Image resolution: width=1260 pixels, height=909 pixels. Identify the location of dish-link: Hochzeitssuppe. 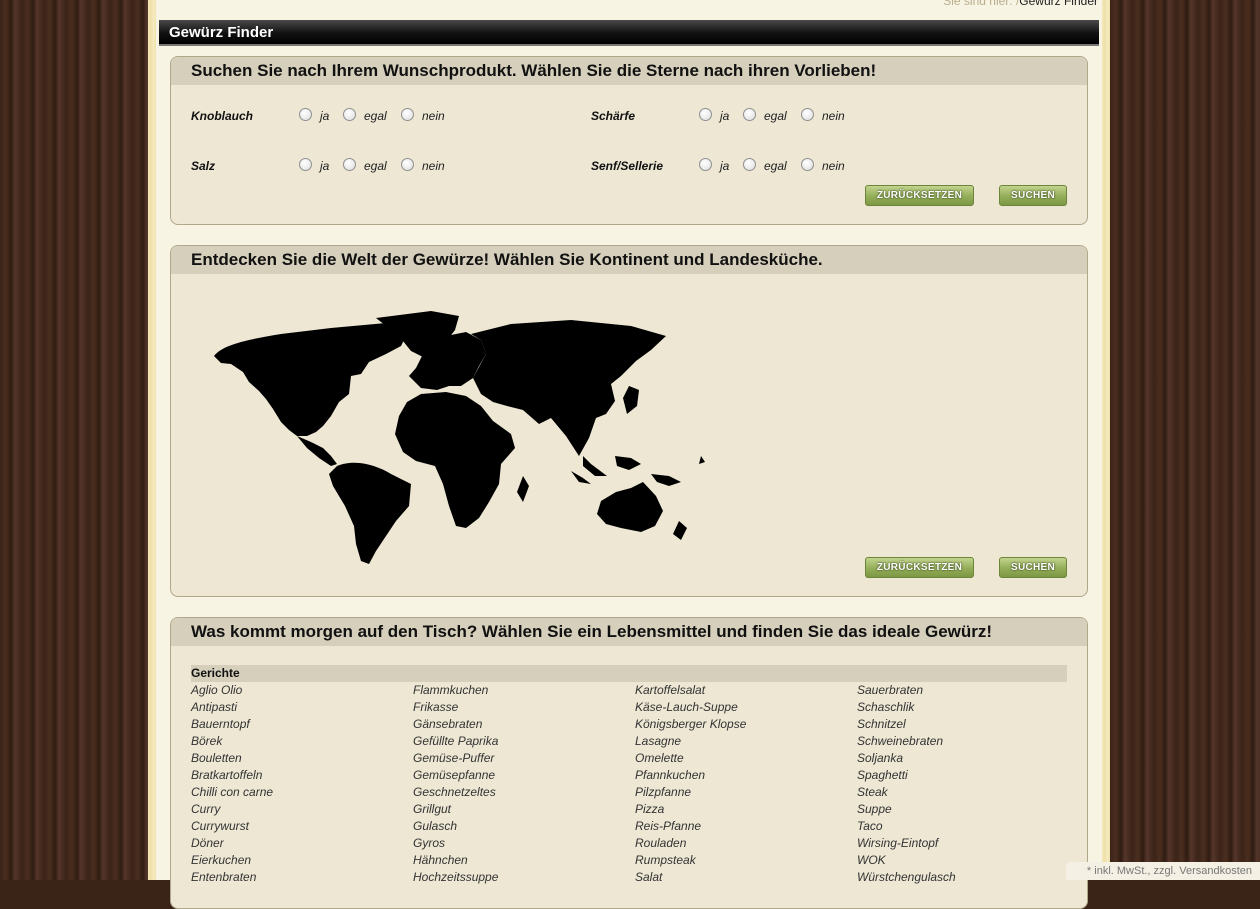
(524, 877).